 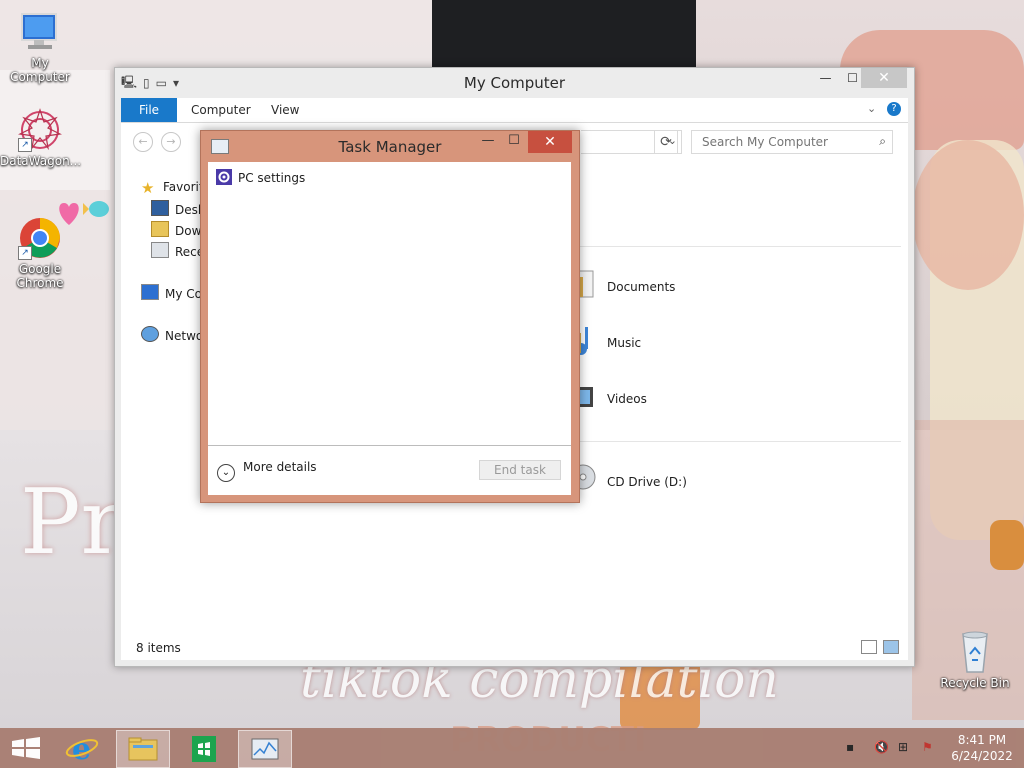 I want to click on app-row-pc-settings: PC settings, so click(x=260, y=178).